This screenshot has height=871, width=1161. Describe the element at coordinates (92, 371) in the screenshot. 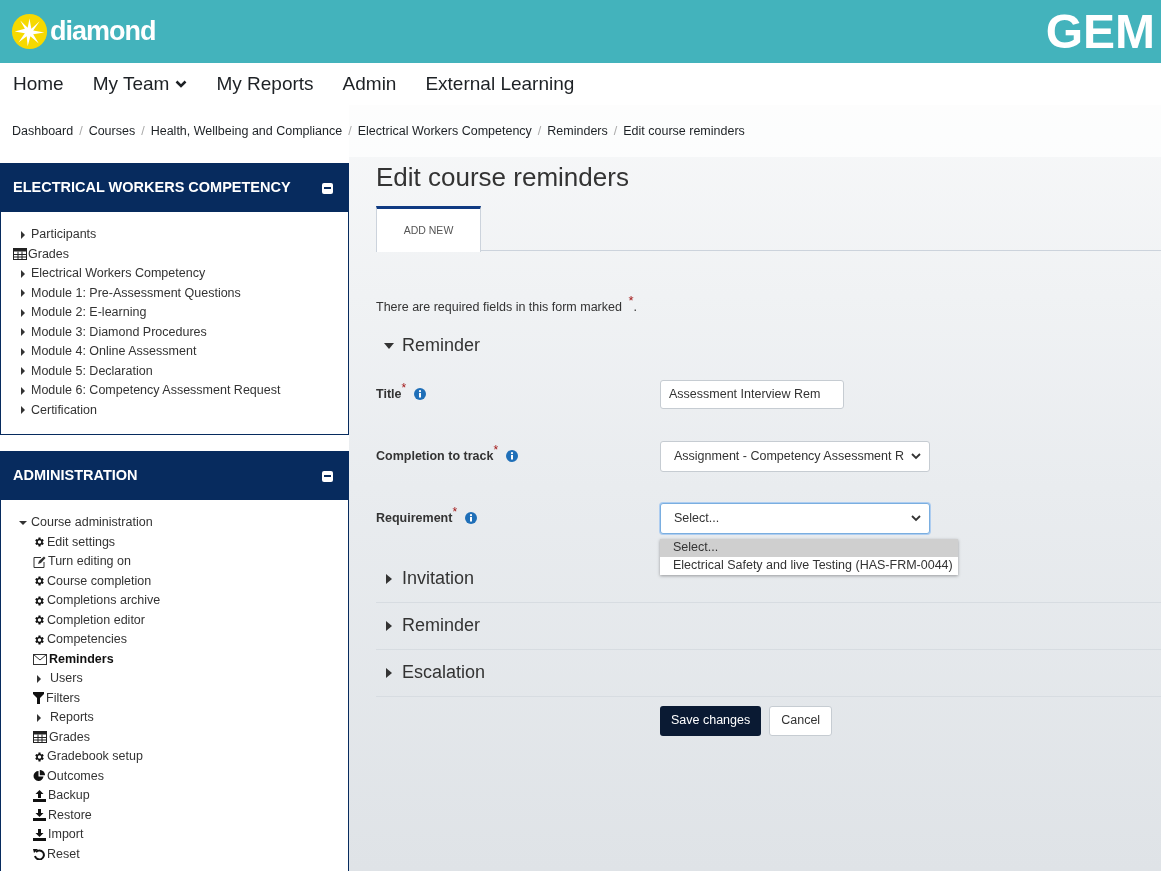

I see `sidebar-link: Module 5: Declaration` at that location.